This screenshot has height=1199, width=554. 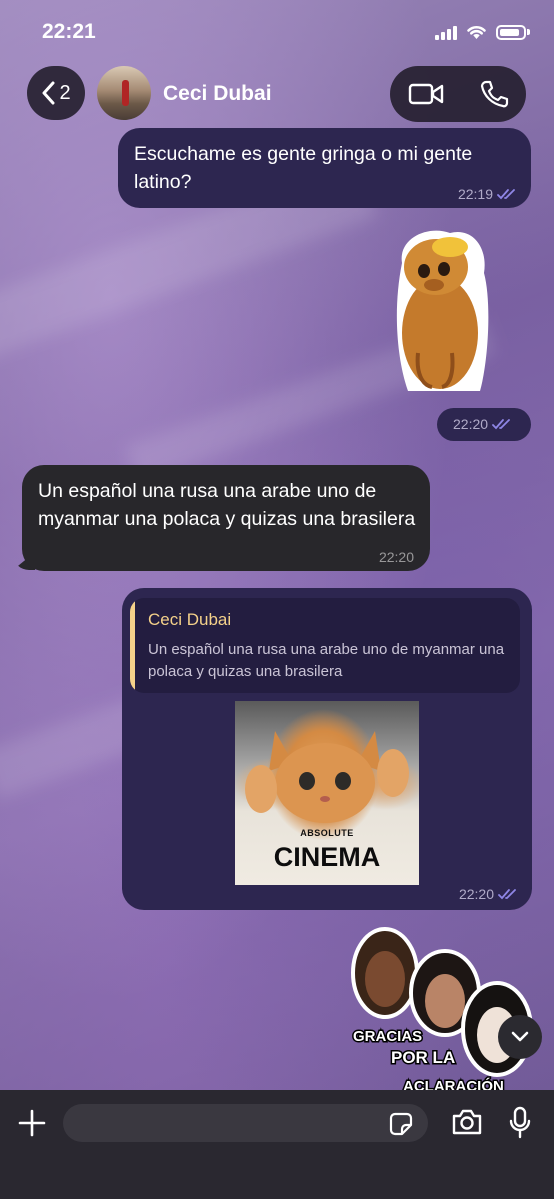 I want to click on status-icons, so click(x=482, y=32).